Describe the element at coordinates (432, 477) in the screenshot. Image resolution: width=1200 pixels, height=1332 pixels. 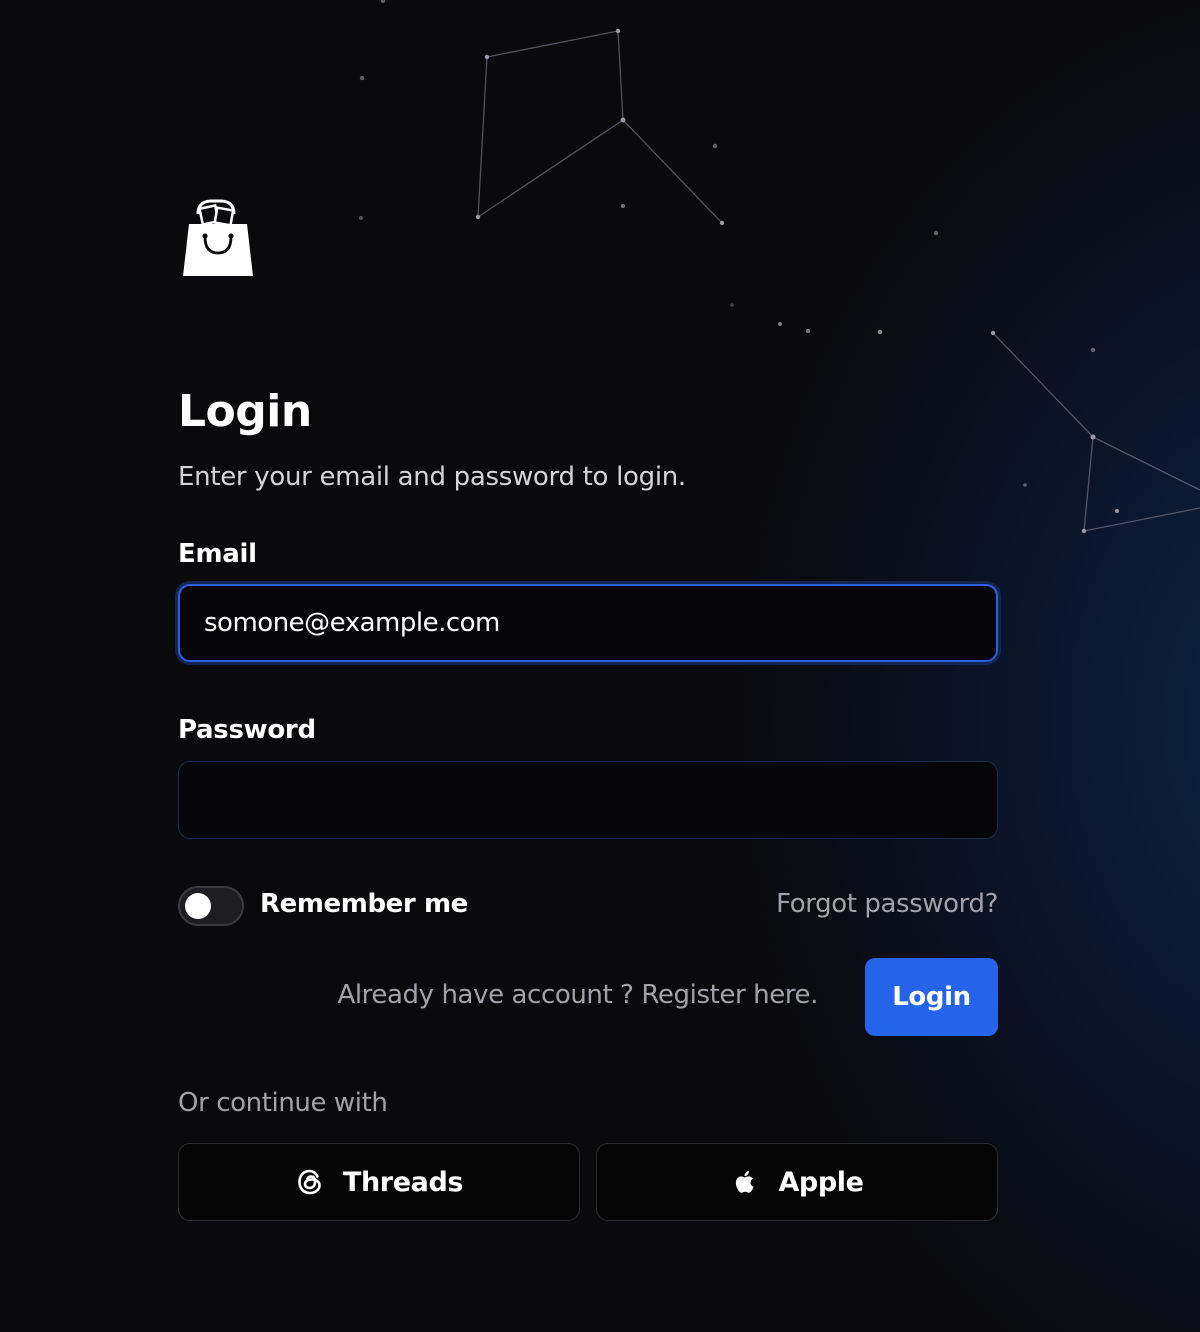
I see `page-subtitle: Enter your email and password to login.` at that location.